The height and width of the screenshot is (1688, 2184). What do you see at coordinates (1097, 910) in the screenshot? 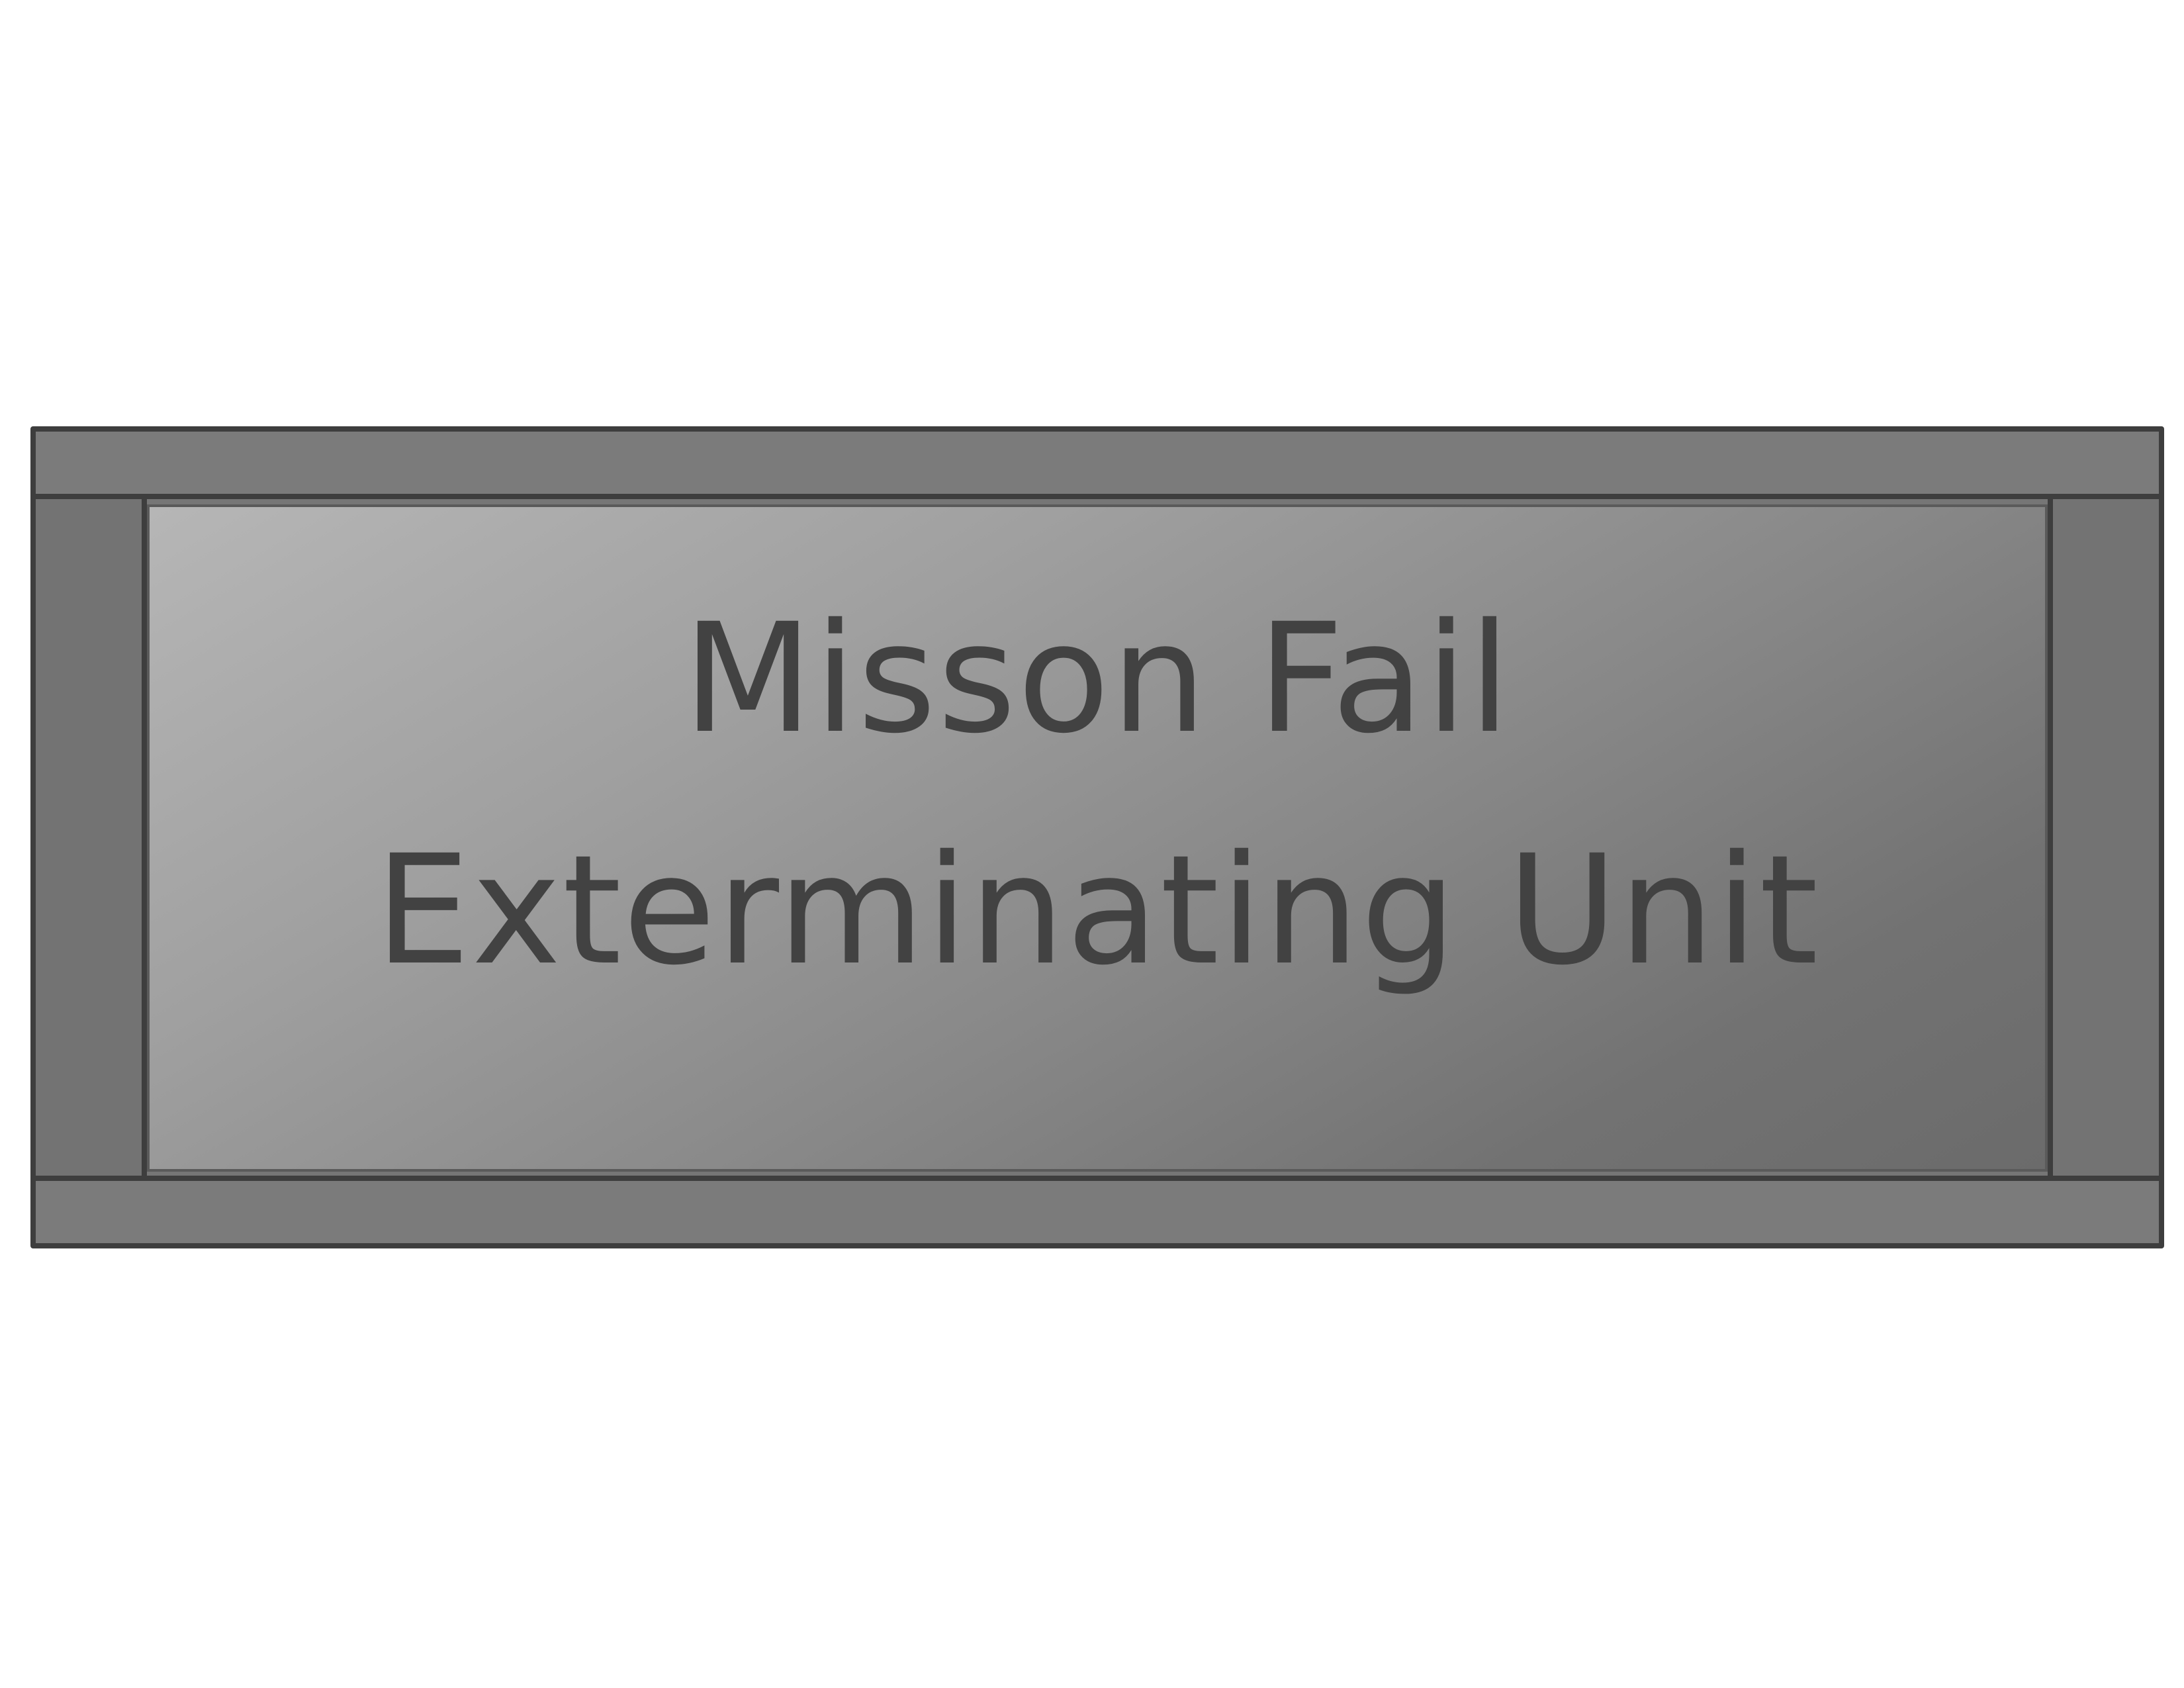
I see `sign-title-line-2: Exterminating Unit` at bounding box center [1097, 910].